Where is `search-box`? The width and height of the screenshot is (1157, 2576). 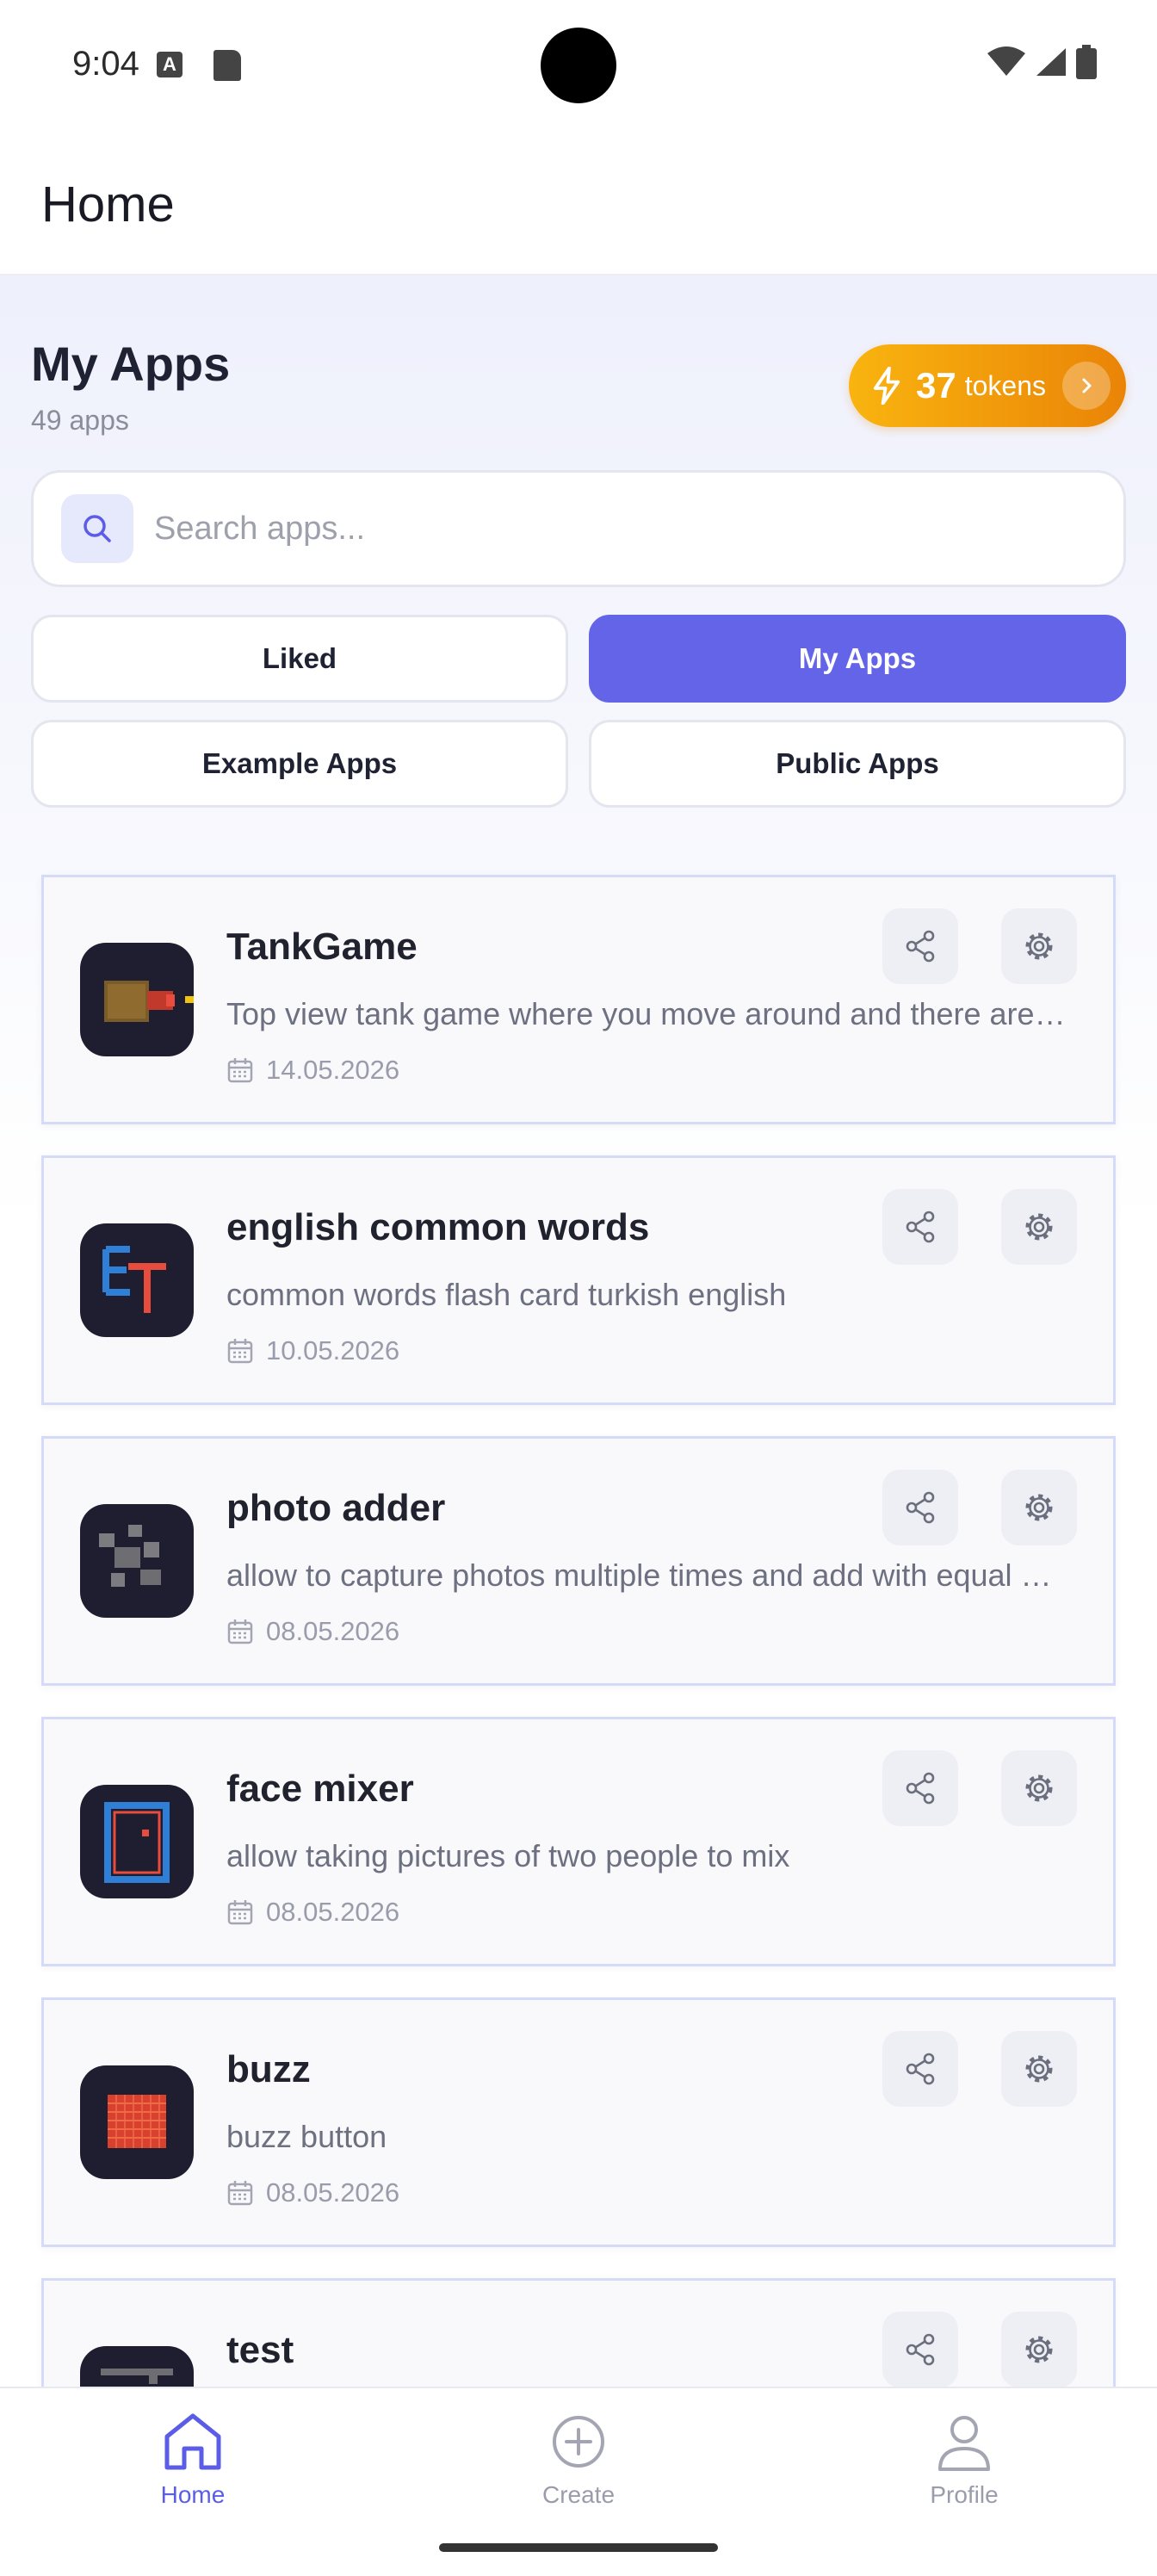 search-box is located at coordinates (579, 529).